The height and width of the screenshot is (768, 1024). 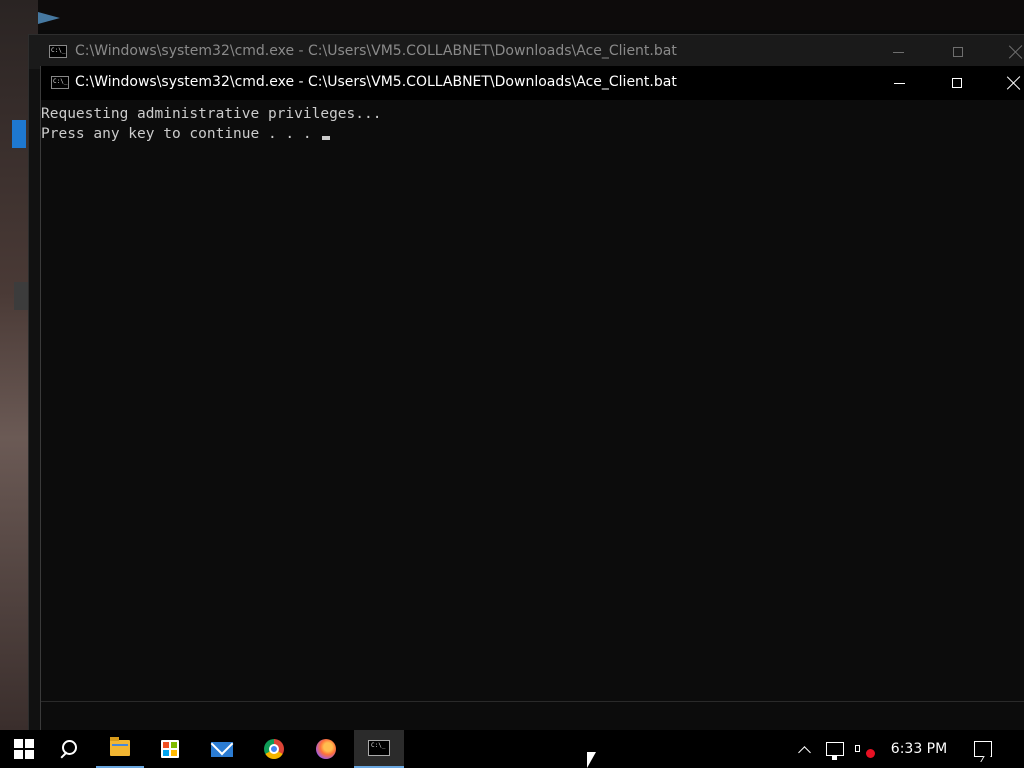 I want to click on windows-start-icon, so click(x=24, y=749).